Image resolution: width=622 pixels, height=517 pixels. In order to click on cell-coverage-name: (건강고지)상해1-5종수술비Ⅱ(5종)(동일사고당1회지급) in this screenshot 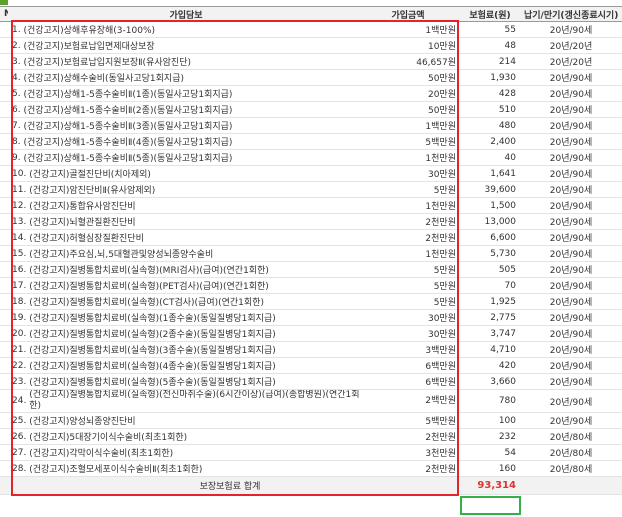, I will do `click(128, 159)`.